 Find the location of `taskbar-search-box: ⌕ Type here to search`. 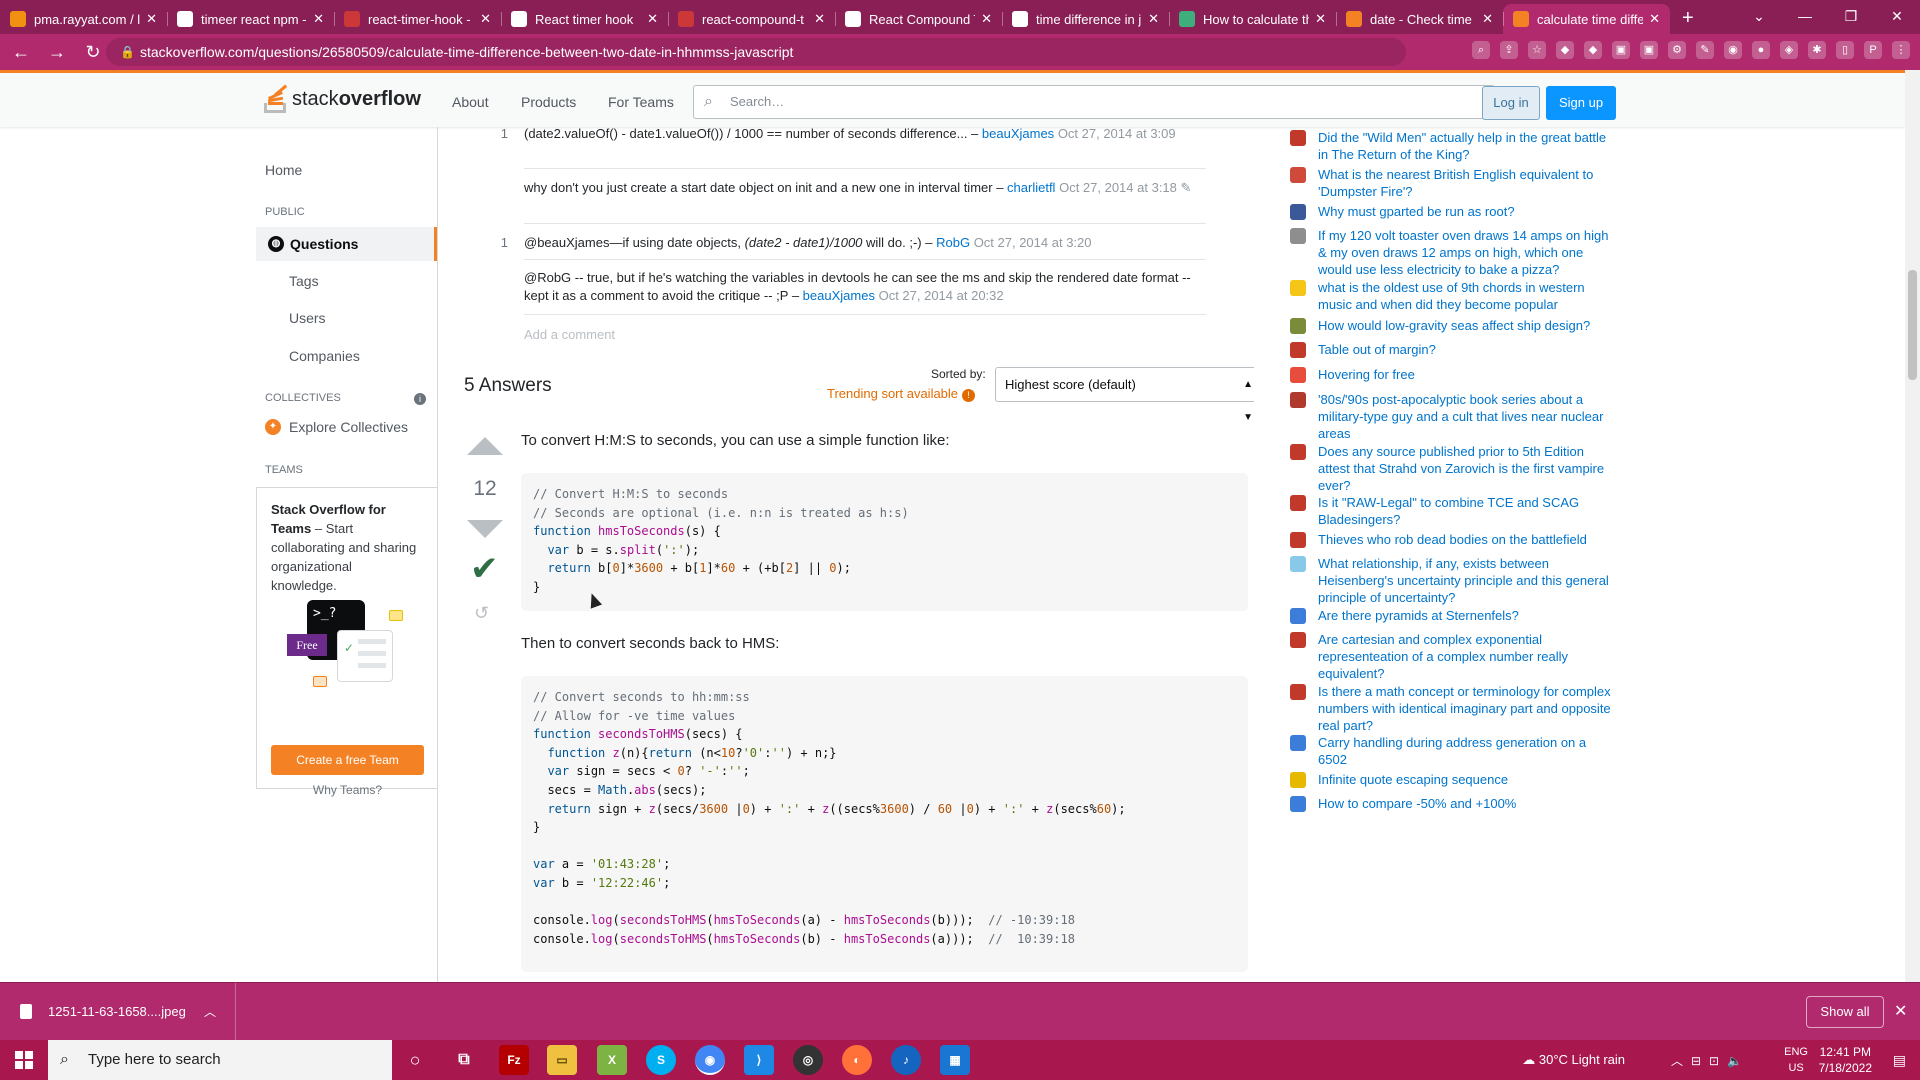

taskbar-search-box: ⌕ Type here to search is located at coordinates (220, 1060).